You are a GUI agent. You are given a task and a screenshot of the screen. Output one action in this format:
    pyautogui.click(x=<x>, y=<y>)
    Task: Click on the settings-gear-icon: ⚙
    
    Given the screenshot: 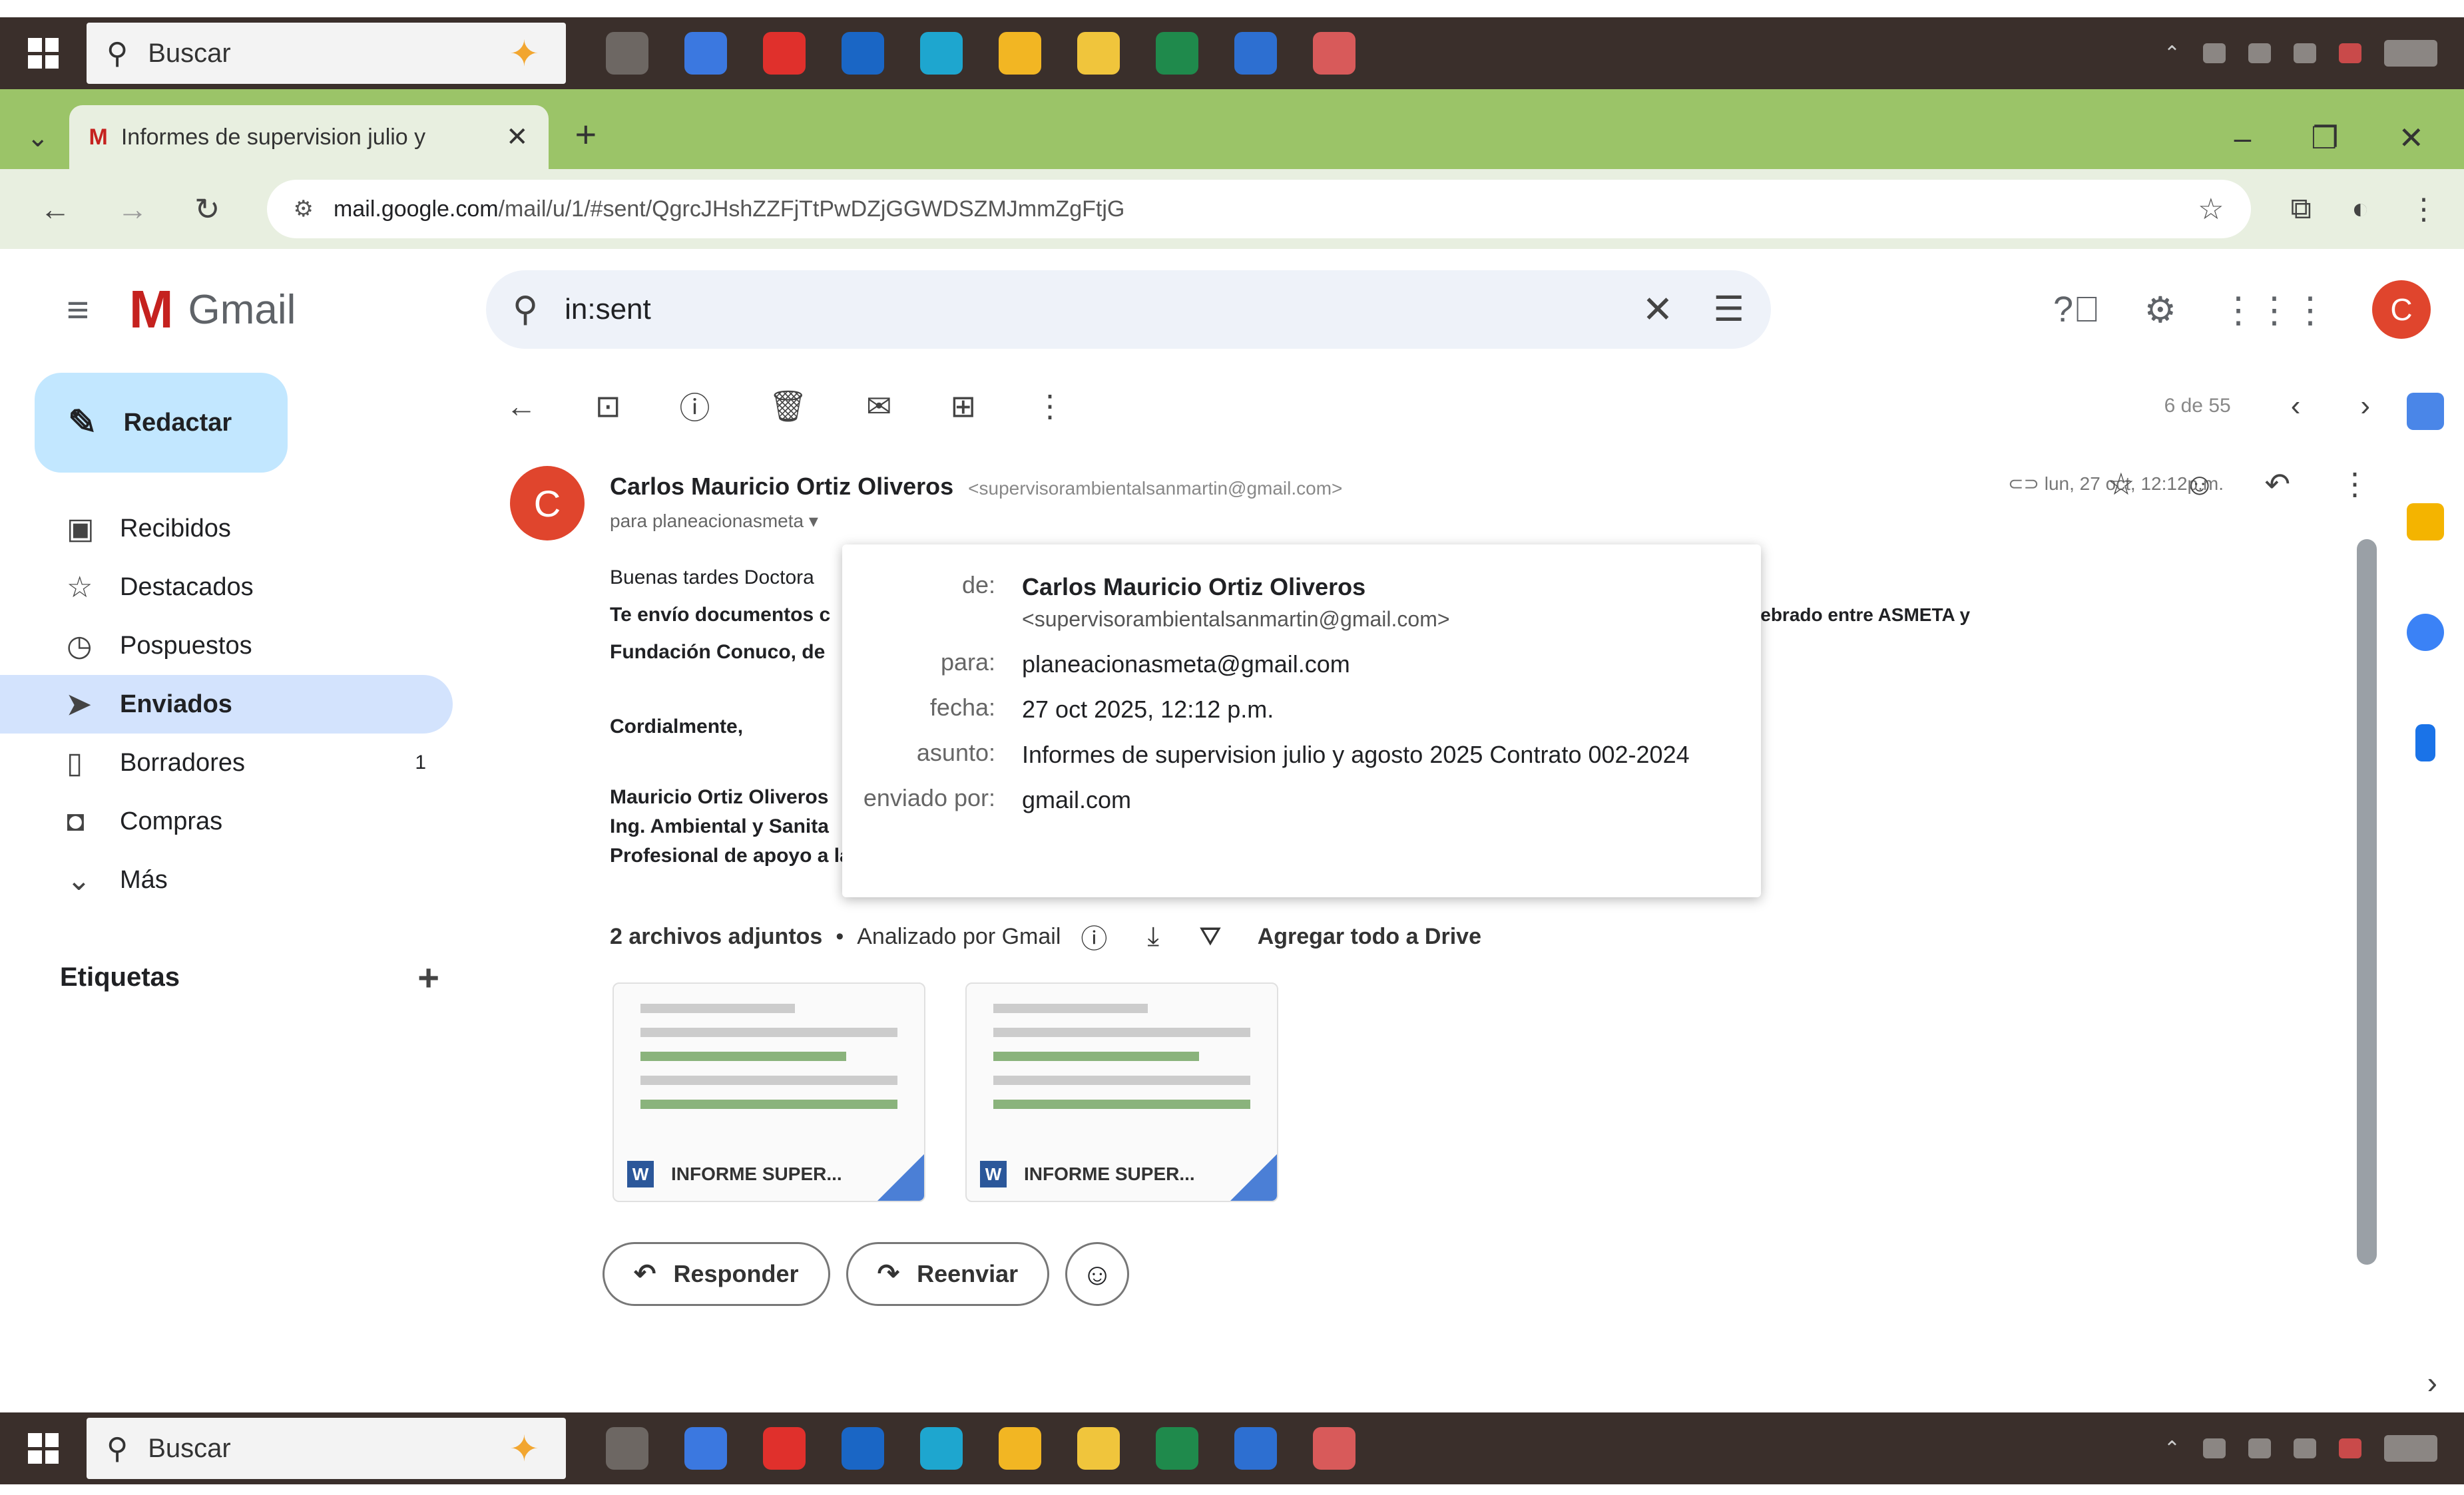 What is the action you would take?
    pyautogui.click(x=2160, y=310)
    